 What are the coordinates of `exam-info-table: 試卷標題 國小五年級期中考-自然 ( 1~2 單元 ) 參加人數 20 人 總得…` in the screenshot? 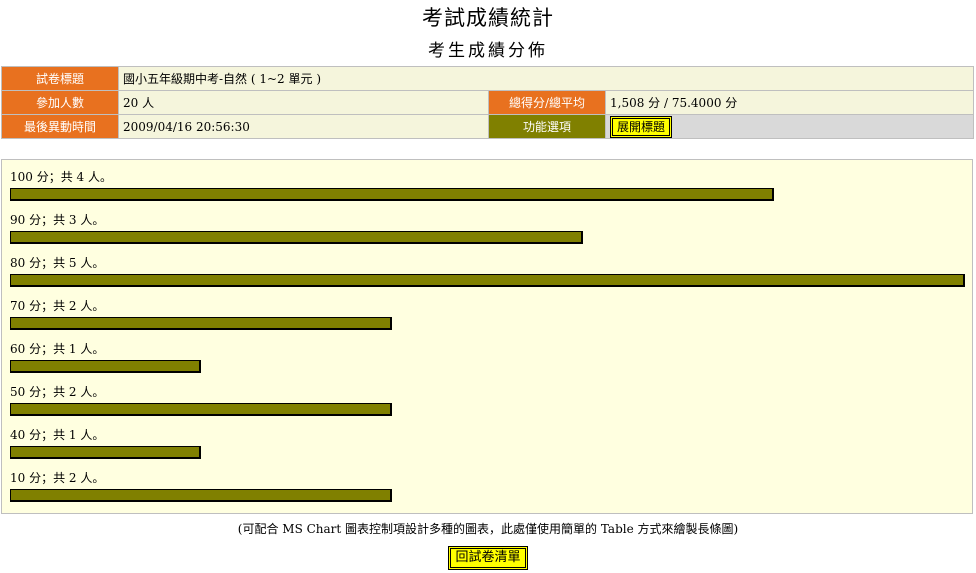 It's located at (488, 102).